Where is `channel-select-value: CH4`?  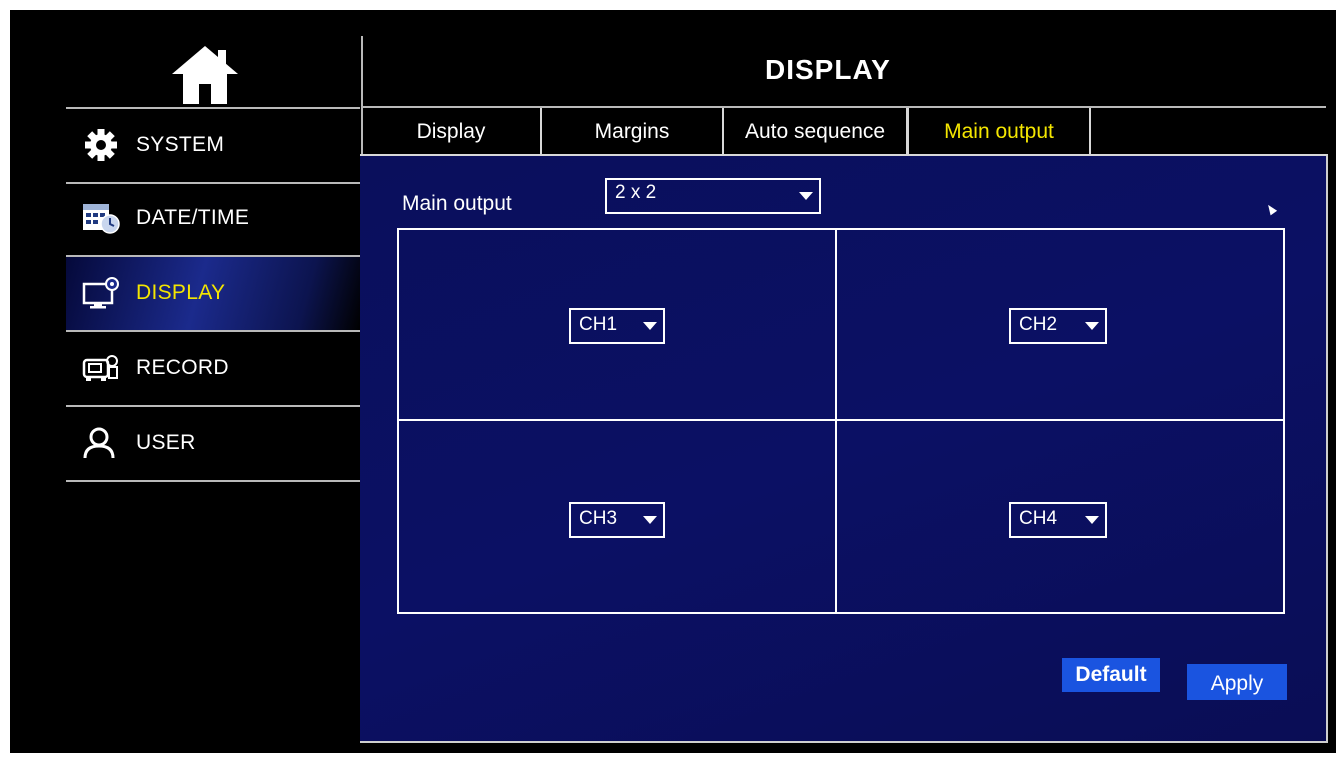 channel-select-value: CH4 is located at coordinates (1038, 518).